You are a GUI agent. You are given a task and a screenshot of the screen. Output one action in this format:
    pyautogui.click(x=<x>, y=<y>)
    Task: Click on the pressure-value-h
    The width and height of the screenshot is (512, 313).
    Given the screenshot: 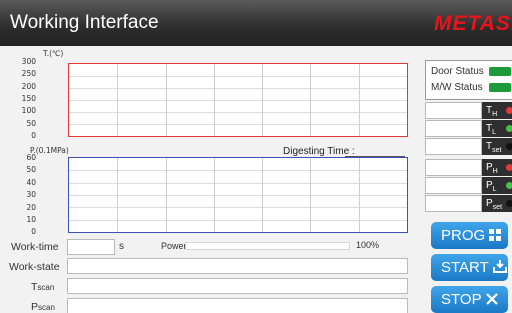 What is the action you would take?
    pyautogui.click(x=453, y=167)
    